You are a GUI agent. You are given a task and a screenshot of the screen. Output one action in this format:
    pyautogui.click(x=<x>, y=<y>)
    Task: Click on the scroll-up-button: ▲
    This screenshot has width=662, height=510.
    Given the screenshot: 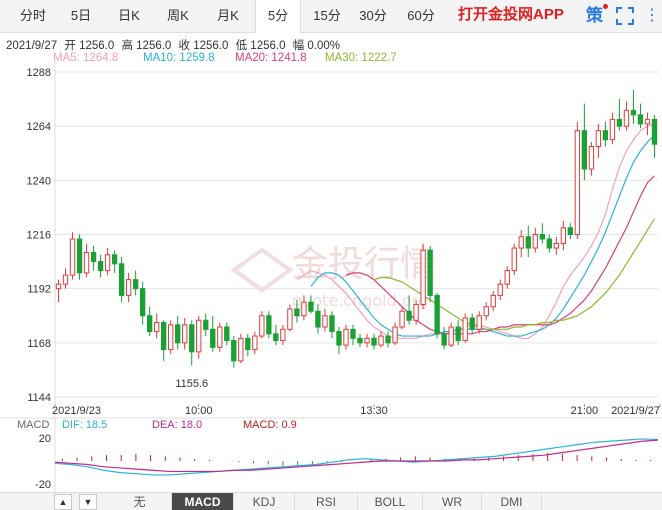 What is the action you would take?
    pyautogui.click(x=63, y=502)
    